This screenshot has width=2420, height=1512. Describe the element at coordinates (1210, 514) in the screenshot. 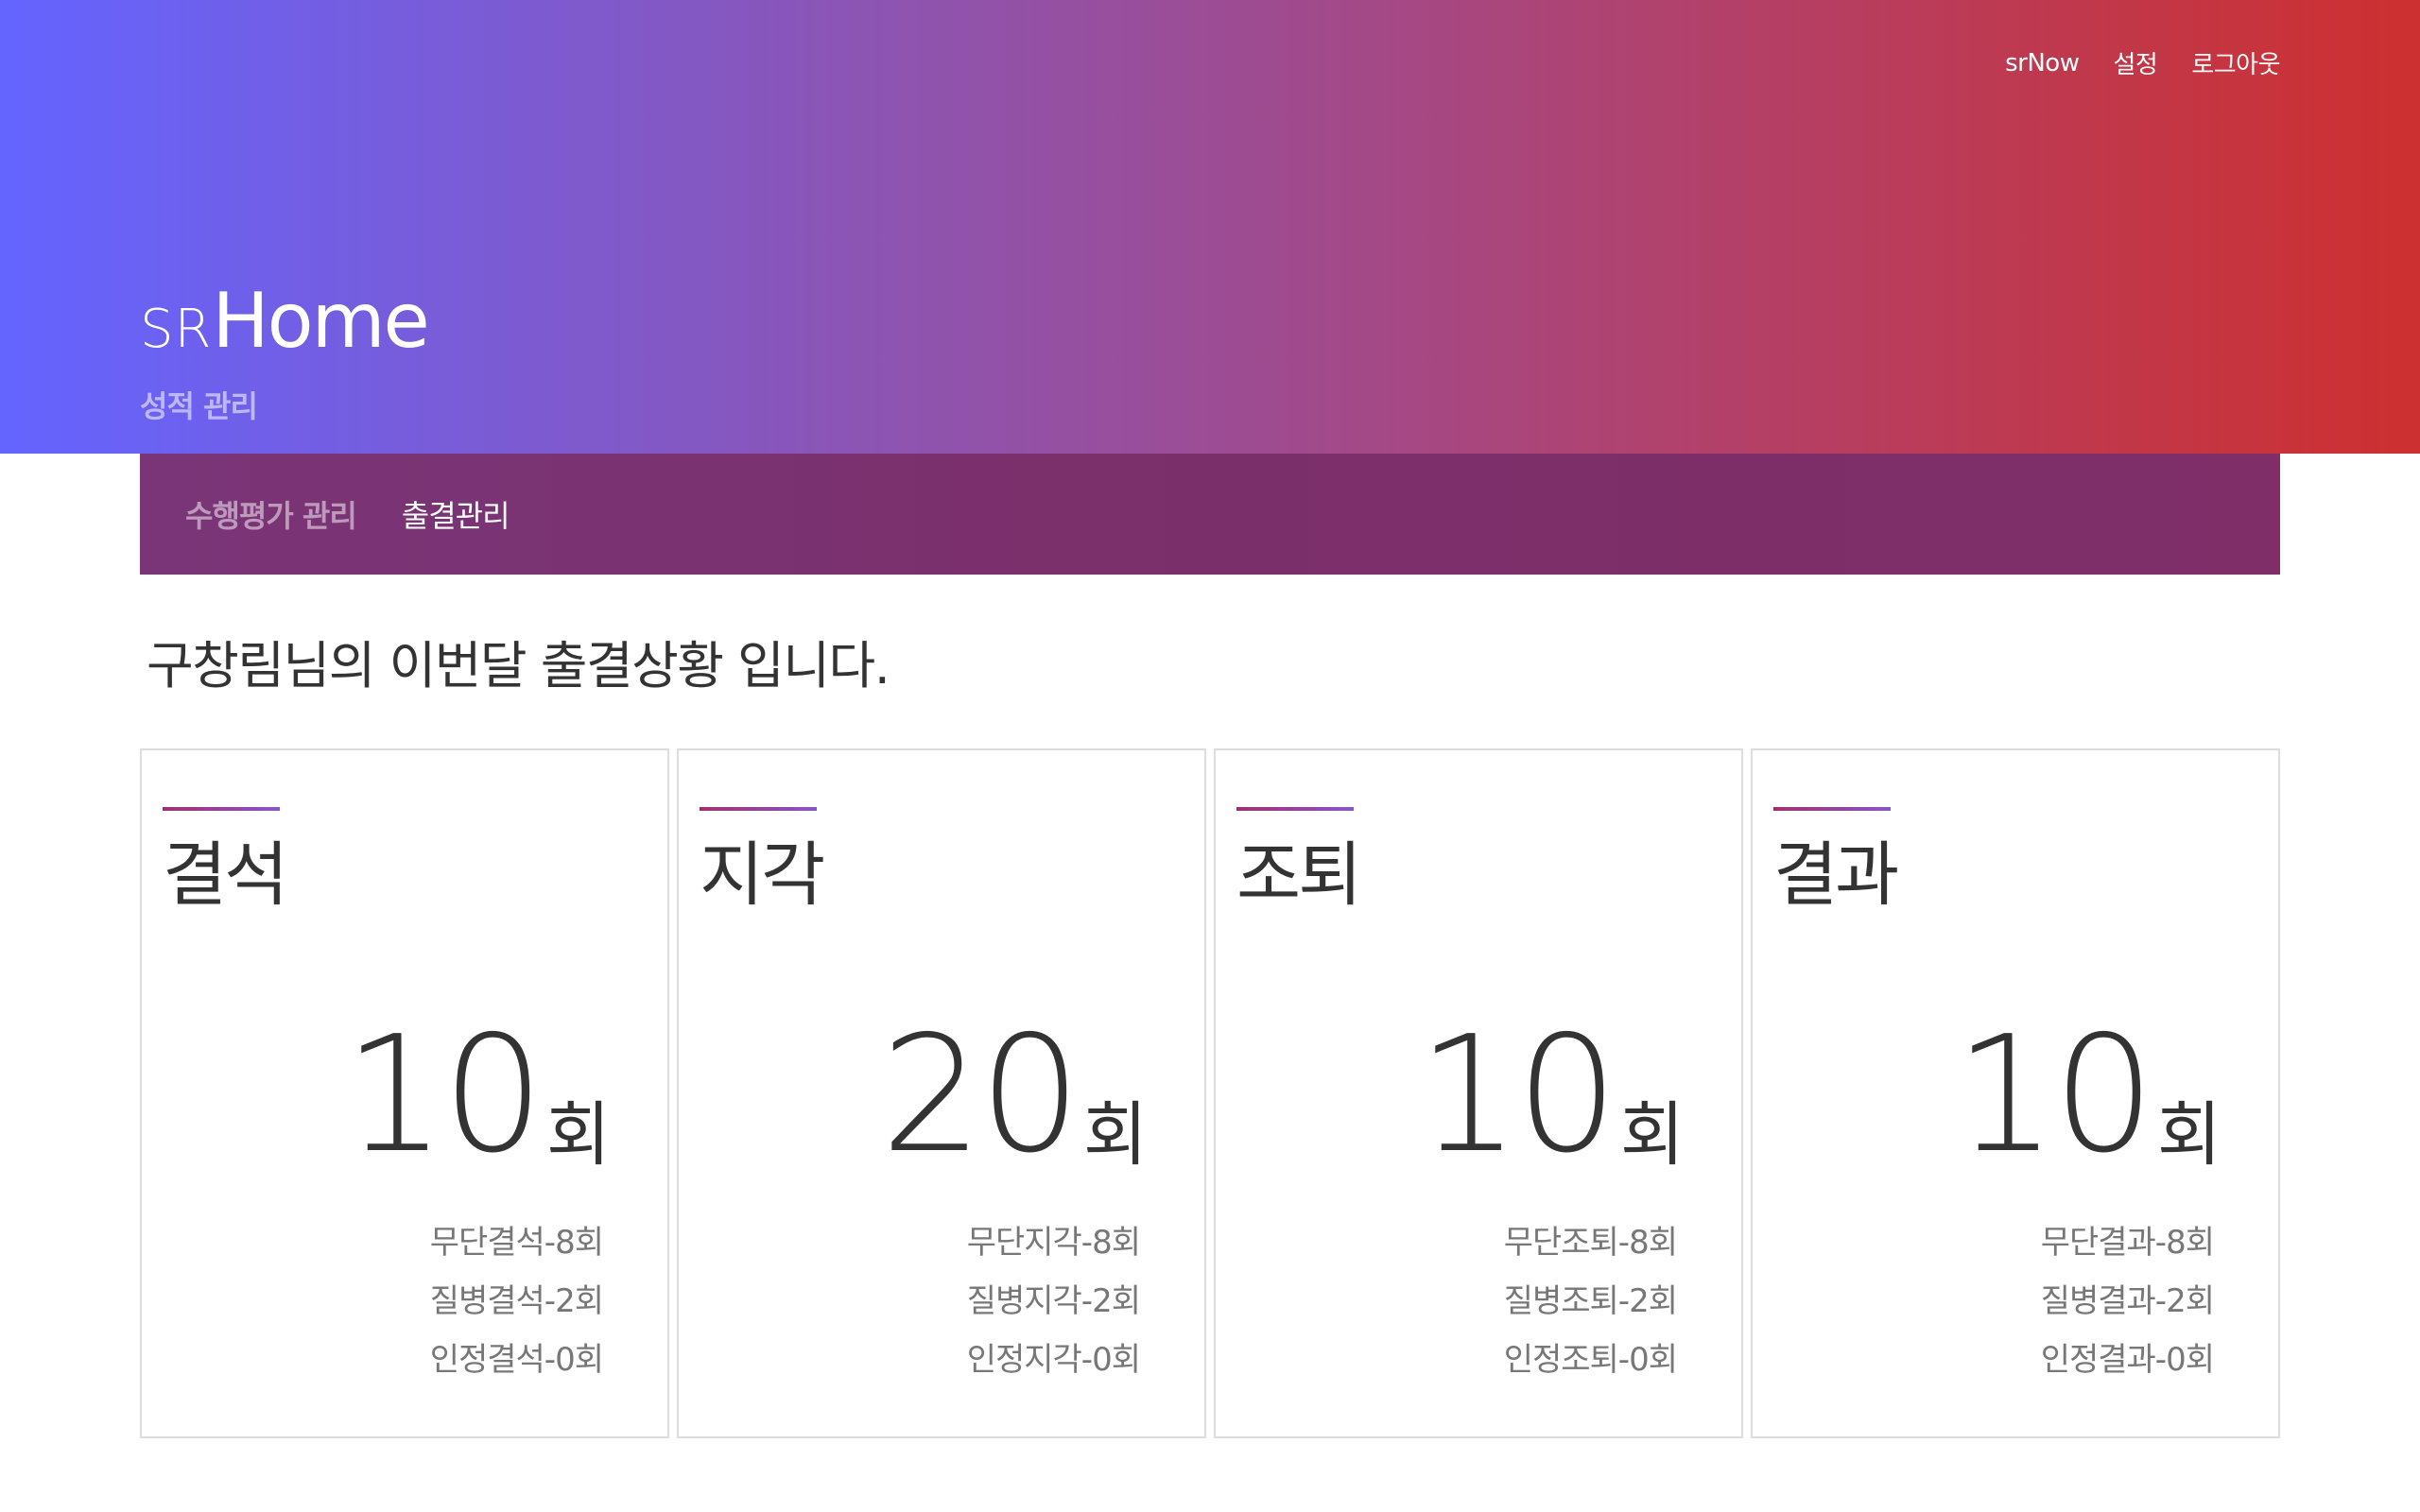

I see `sub-navigation: 수행평가 관리 출결관리` at that location.